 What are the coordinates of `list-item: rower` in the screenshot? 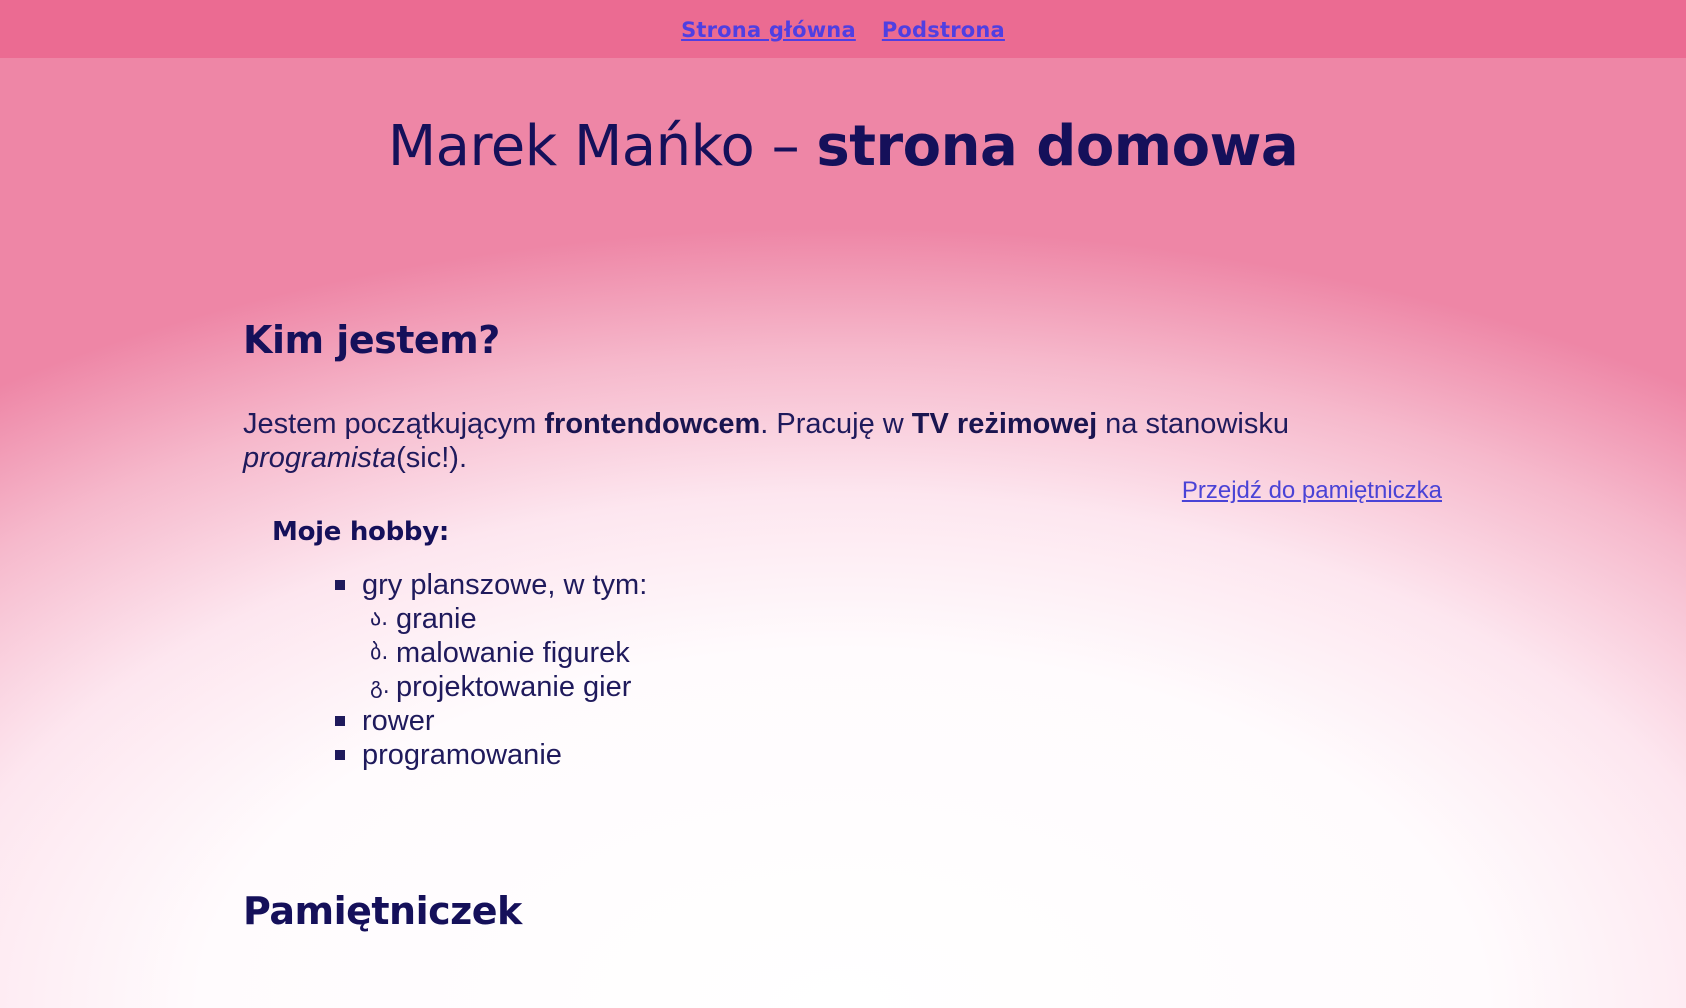 It's located at (491, 721).